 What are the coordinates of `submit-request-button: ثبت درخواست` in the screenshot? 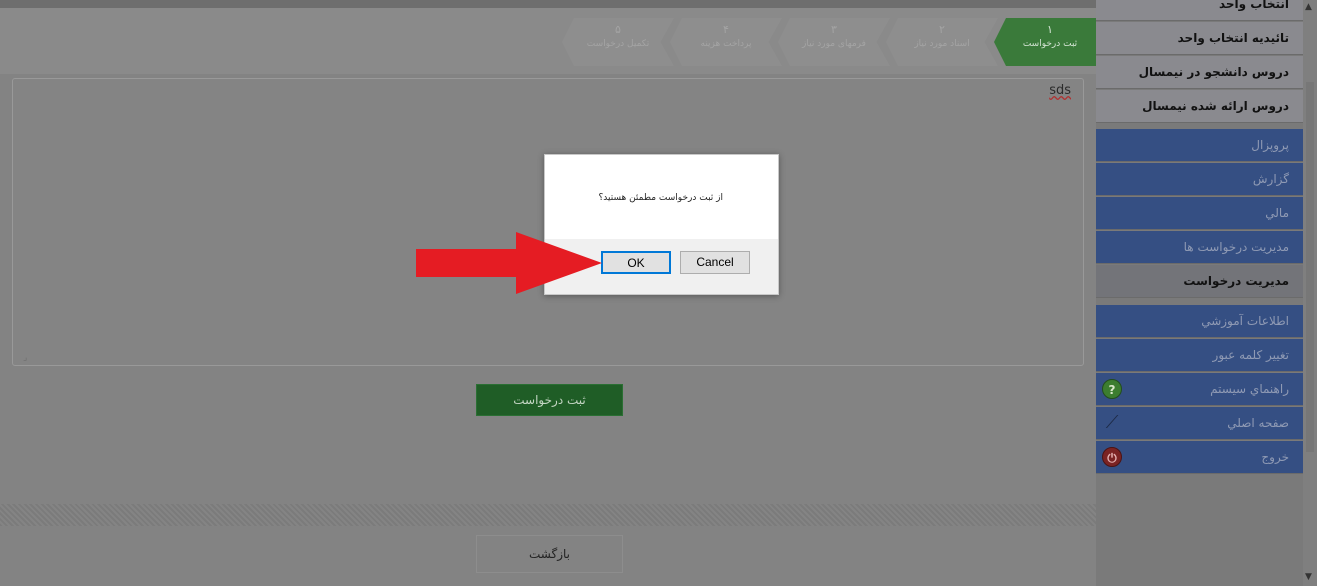 It's located at (549, 400).